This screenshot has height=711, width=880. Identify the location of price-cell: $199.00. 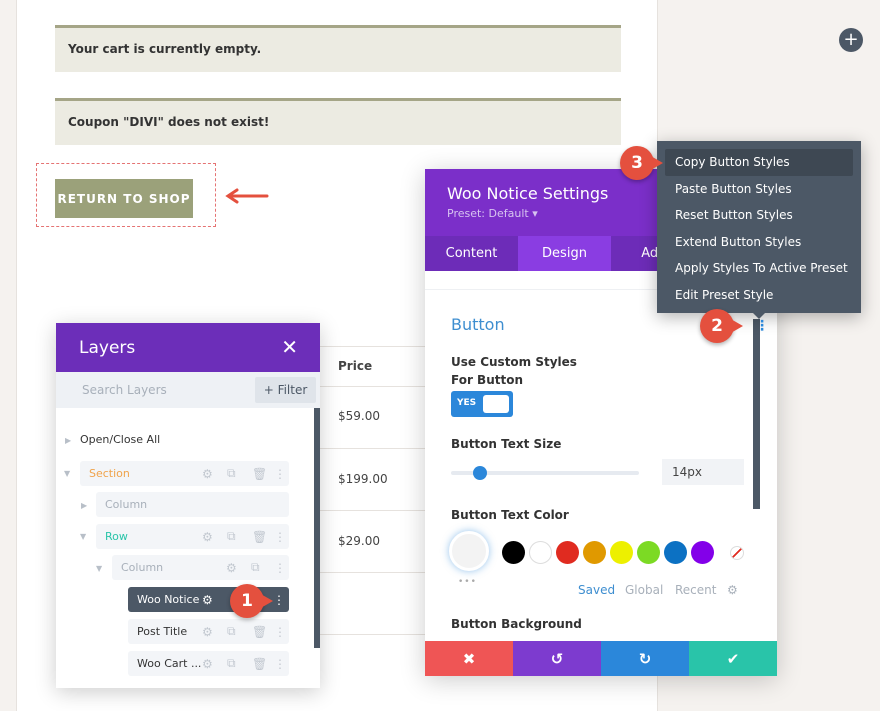
(363, 479).